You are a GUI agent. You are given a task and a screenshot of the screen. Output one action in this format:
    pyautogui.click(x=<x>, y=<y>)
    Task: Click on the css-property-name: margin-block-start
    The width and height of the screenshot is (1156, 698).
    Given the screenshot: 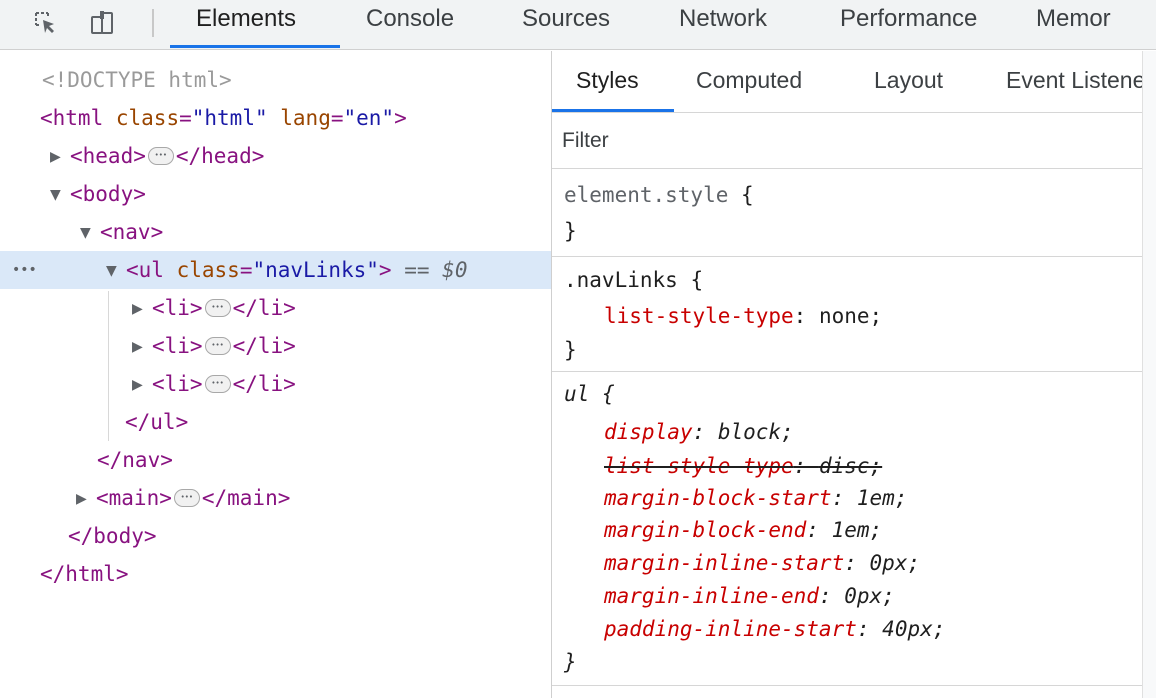 What is the action you would take?
    pyautogui.click(x=718, y=498)
    